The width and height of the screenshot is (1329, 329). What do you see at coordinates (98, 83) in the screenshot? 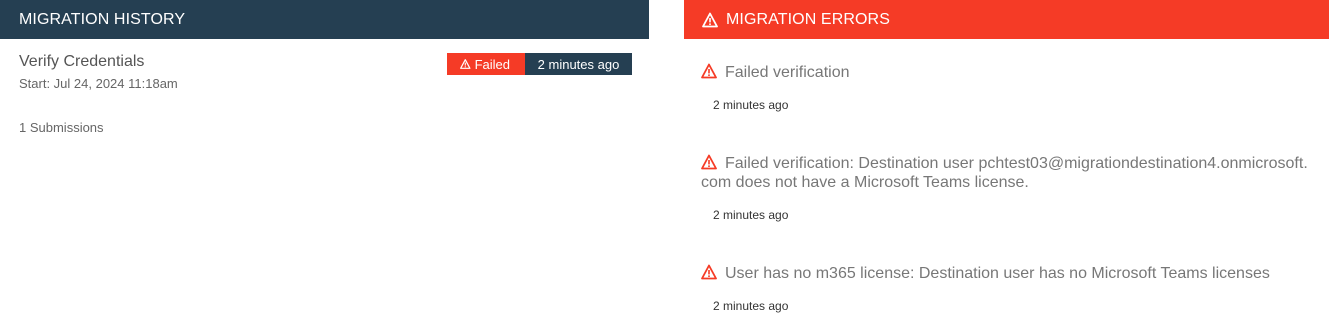
I see `history-entry-start: Start: Jul 24, 2024 11:18am` at bounding box center [98, 83].